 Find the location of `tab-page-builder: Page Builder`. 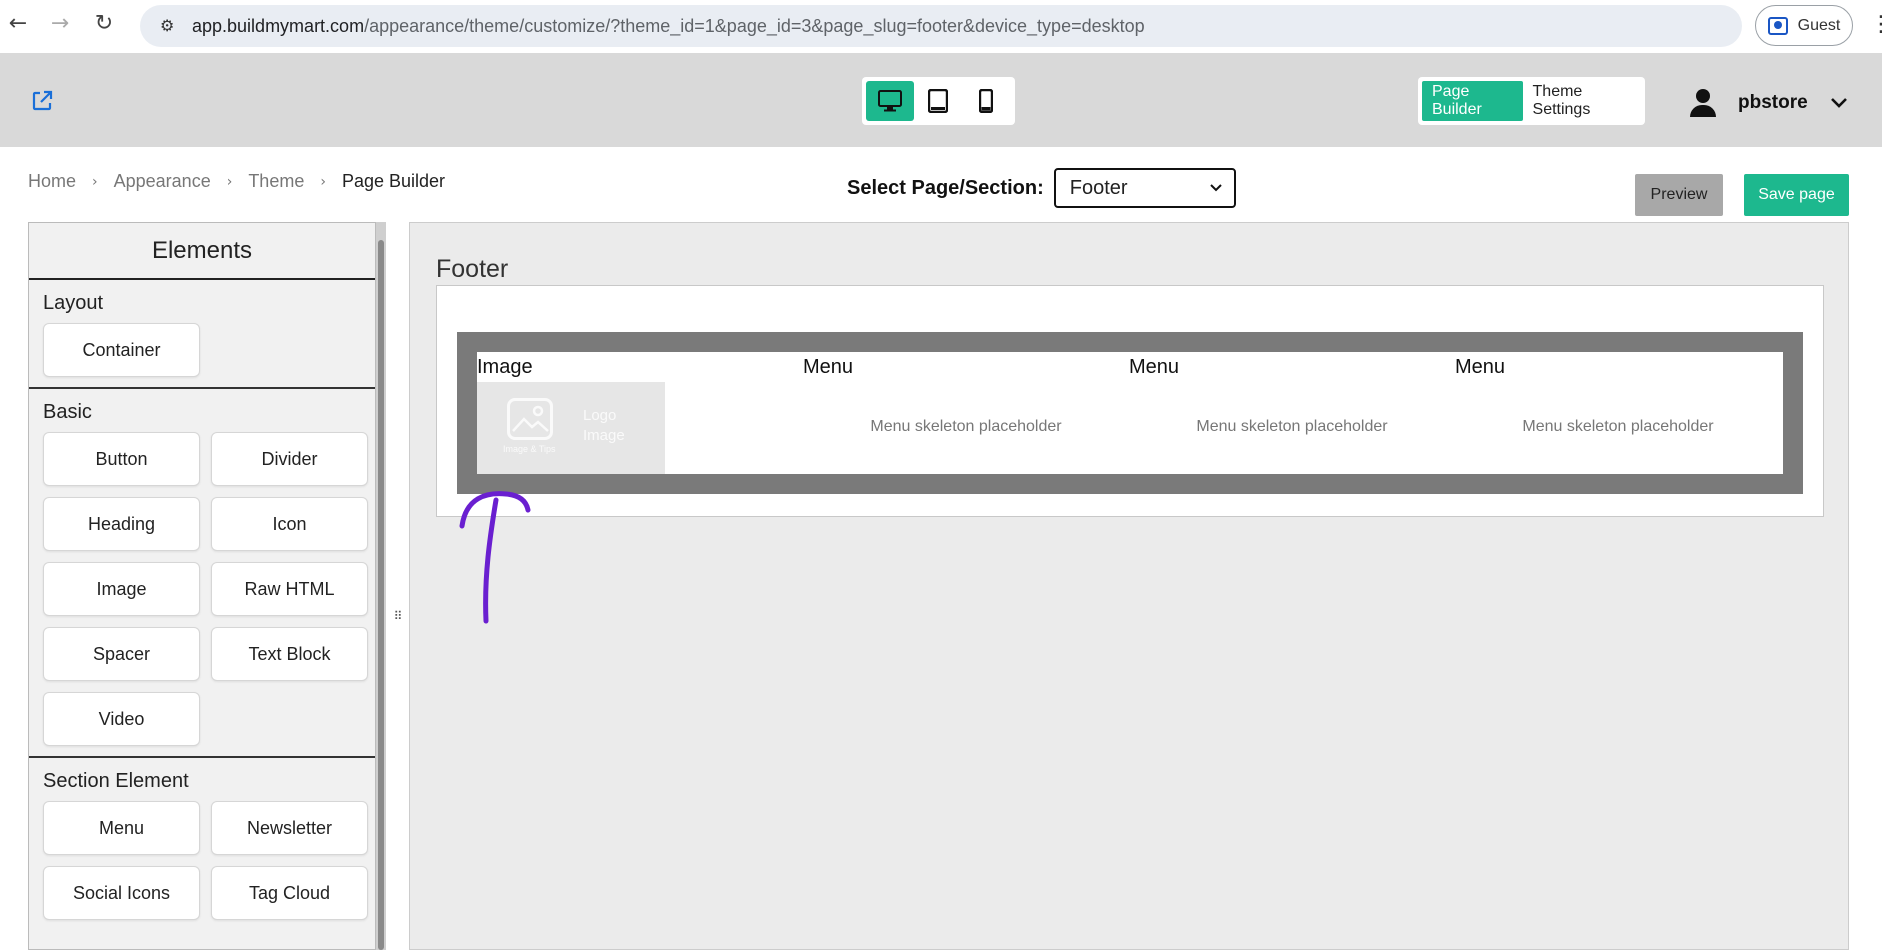

tab-page-builder: Page Builder is located at coordinates (1472, 101).